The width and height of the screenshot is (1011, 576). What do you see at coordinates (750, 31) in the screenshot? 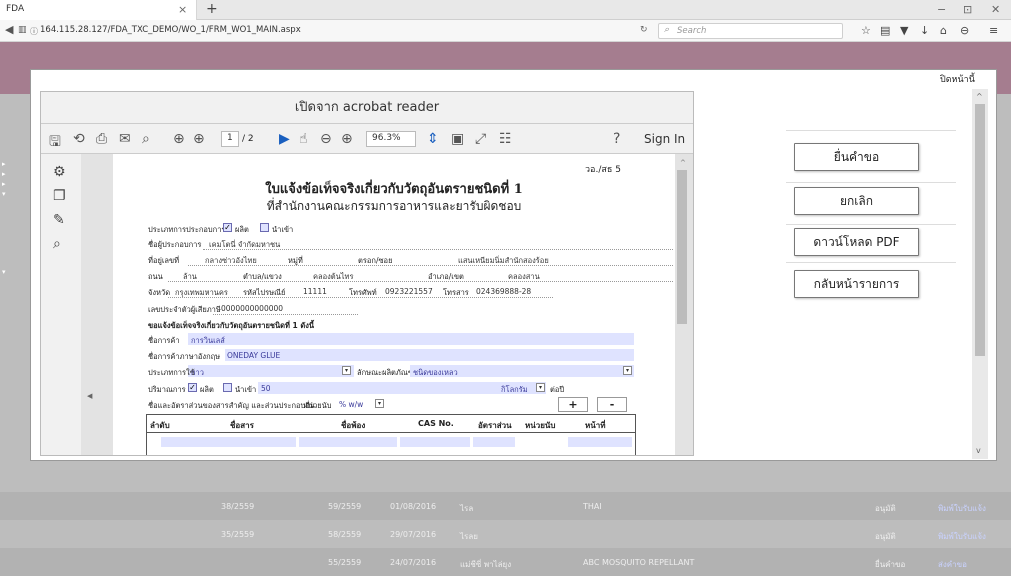
I see `search-input: ⌕ Search` at bounding box center [750, 31].